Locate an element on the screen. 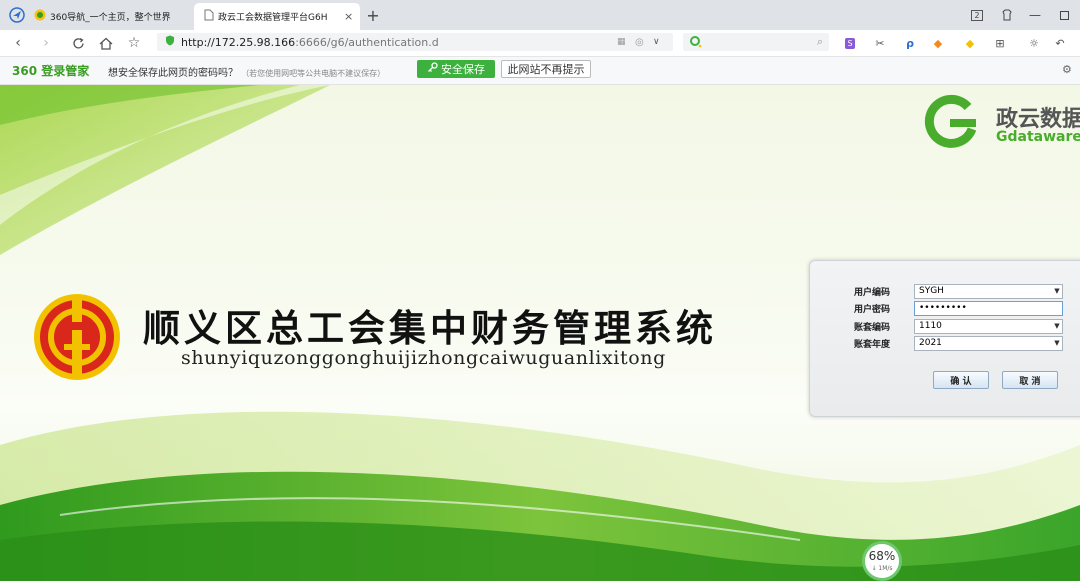 Image resolution: width=1080 pixels, height=581 pixels. account-code-select: 1110 ▼ is located at coordinates (988, 326).